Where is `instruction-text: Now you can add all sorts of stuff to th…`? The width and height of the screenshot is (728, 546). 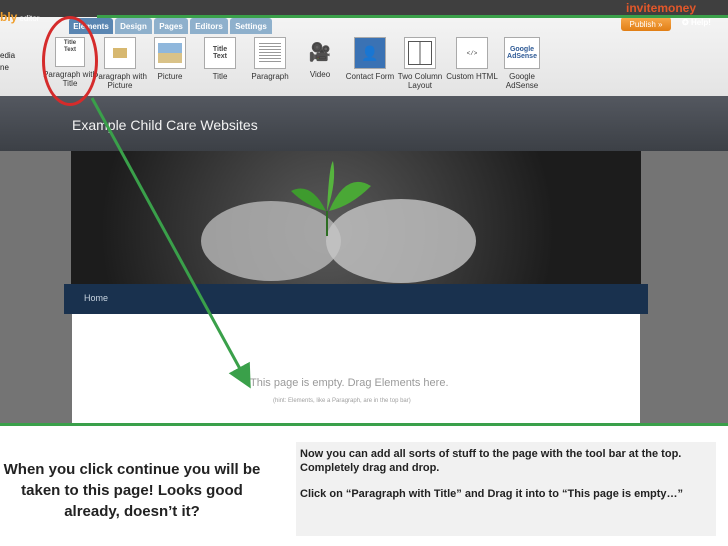 instruction-text: Now you can add all sorts of stuff to th… is located at coordinates (508, 480).